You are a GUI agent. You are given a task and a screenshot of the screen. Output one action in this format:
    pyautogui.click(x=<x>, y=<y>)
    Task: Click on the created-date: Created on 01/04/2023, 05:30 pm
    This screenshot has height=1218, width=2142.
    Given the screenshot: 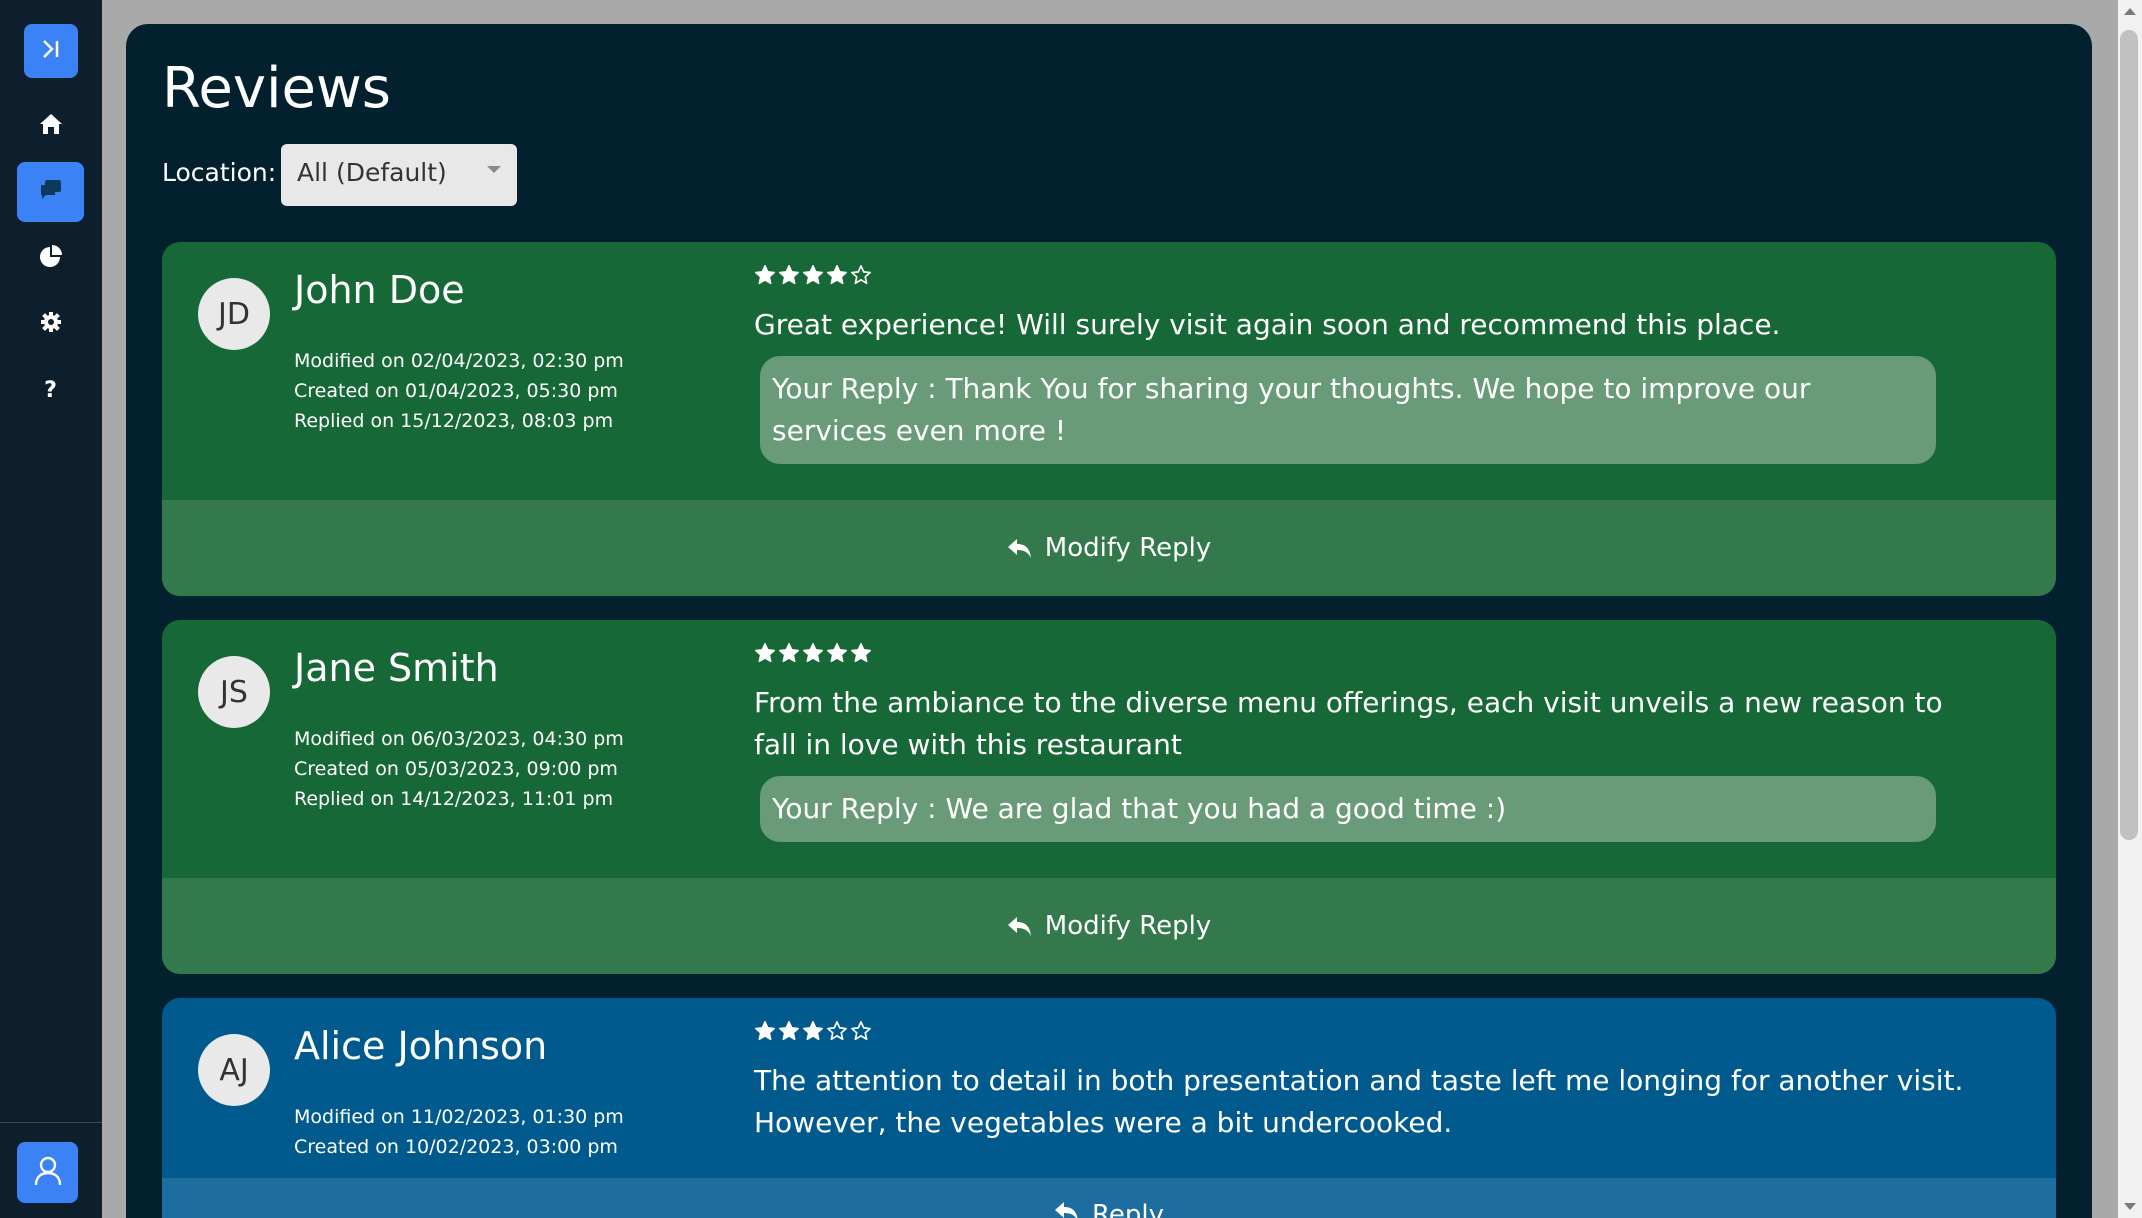 What is the action you would take?
    pyautogui.click(x=456, y=391)
    